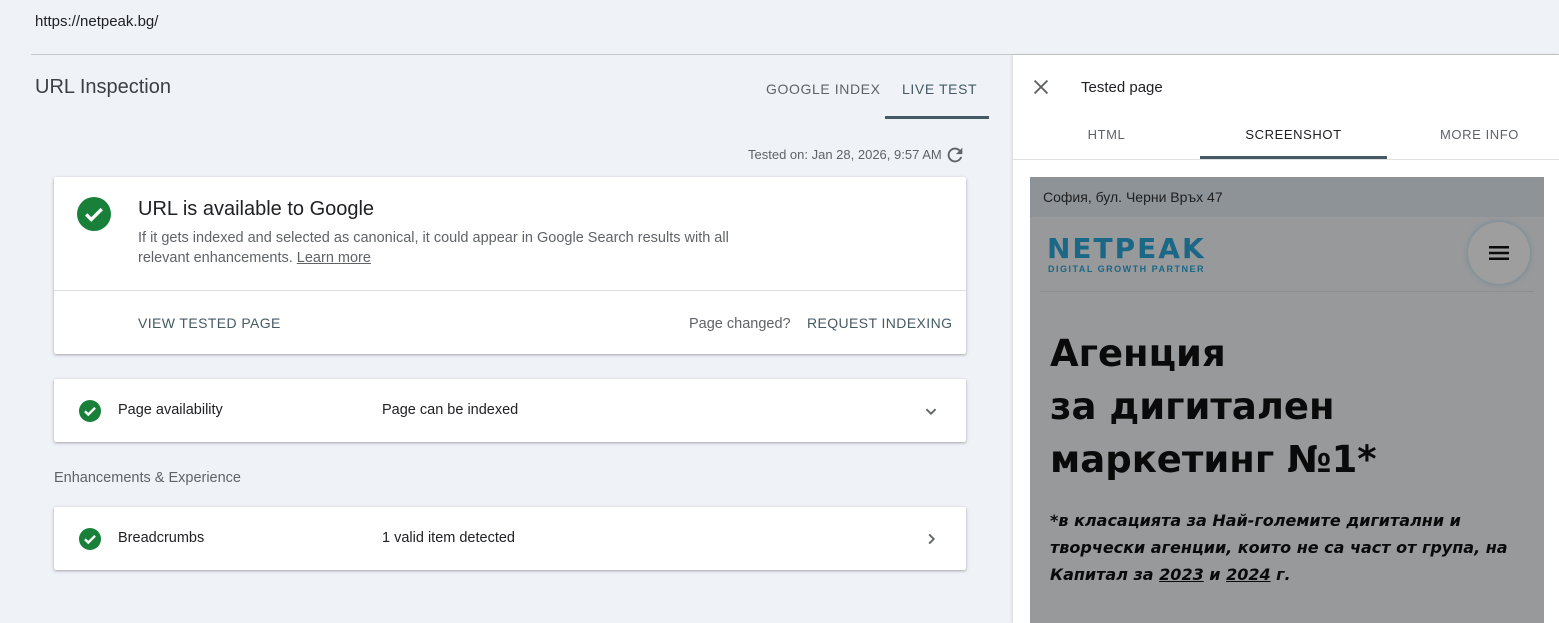 This screenshot has height=623, width=1559. Describe the element at coordinates (1499, 253) in the screenshot. I see `hamburger-icon` at that location.